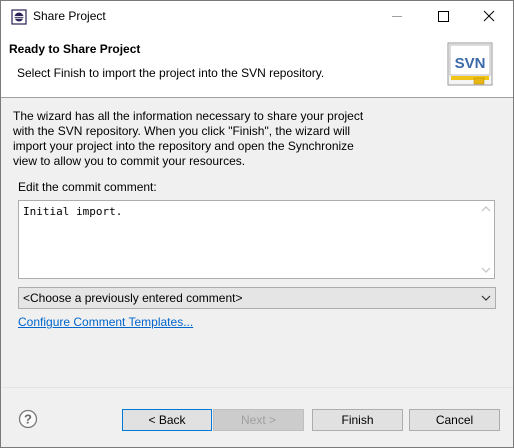 The image size is (514, 448). What do you see at coordinates (486, 270) in the screenshot?
I see `scroll-down-icon` at bounding box center [486, 270].